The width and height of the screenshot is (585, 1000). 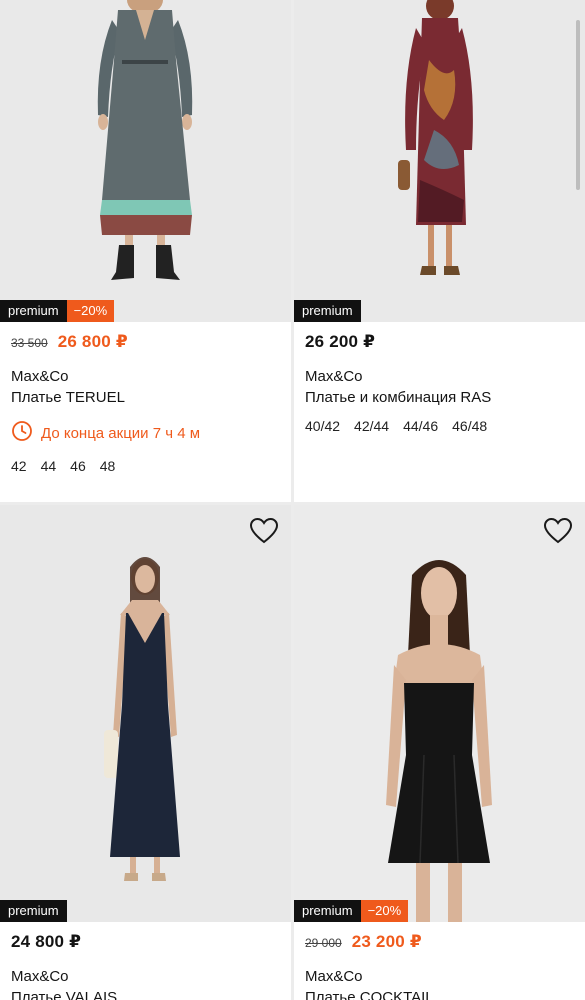 What do you see at coordinates (441, 993) in the screenshot?
I see `product-name: Платье COCKTAIL` at bounding box center [441, 993].